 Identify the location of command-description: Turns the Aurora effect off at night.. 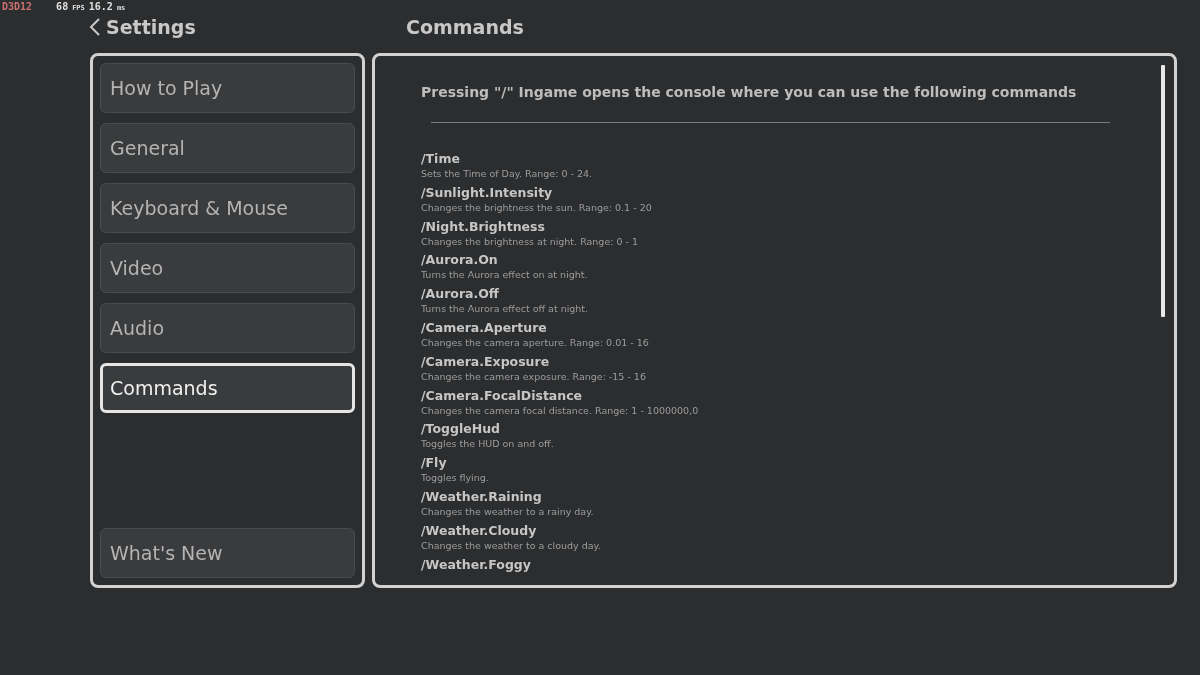
(505, 309).